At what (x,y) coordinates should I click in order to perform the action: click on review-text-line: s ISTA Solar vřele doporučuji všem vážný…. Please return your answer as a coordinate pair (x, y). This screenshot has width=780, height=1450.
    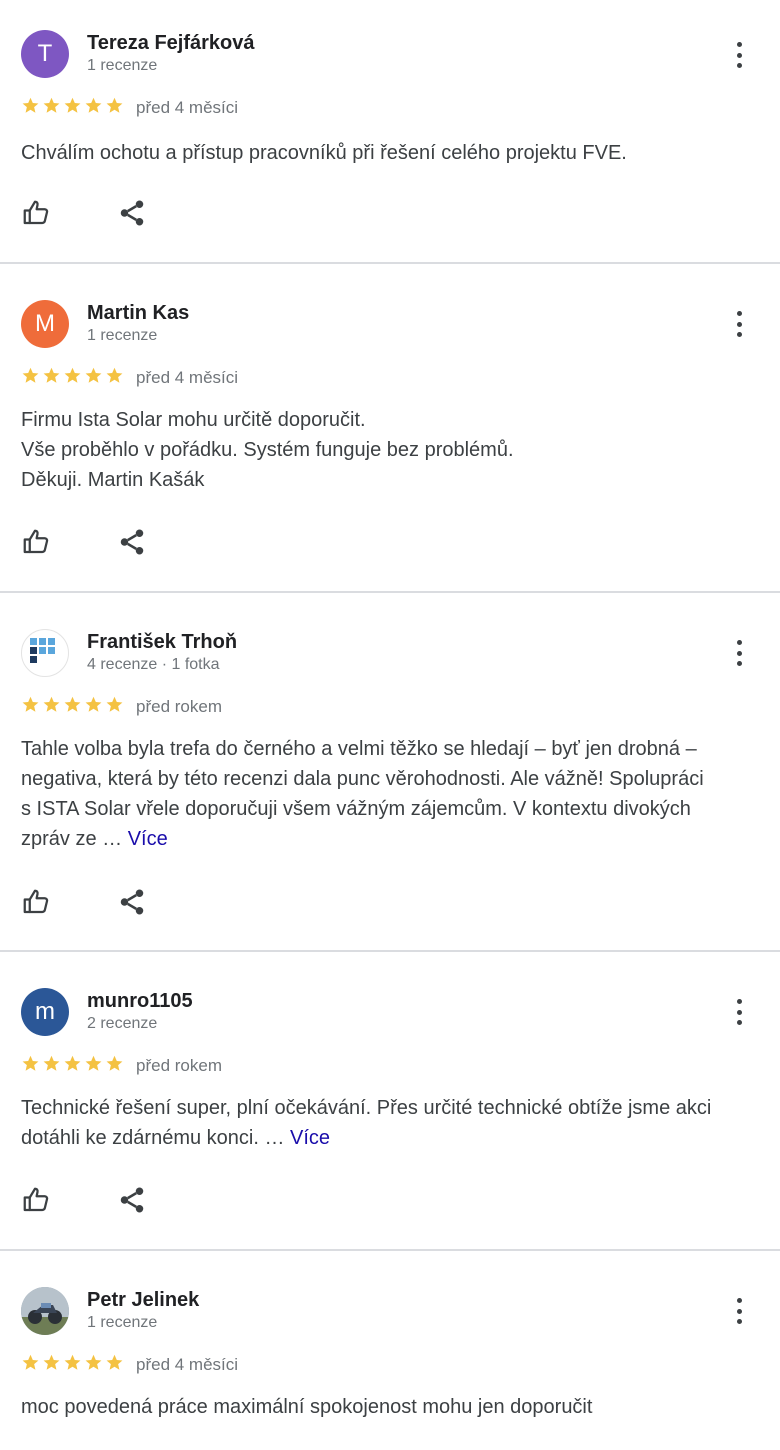
    Looking at the image, I should click on (356, 809).